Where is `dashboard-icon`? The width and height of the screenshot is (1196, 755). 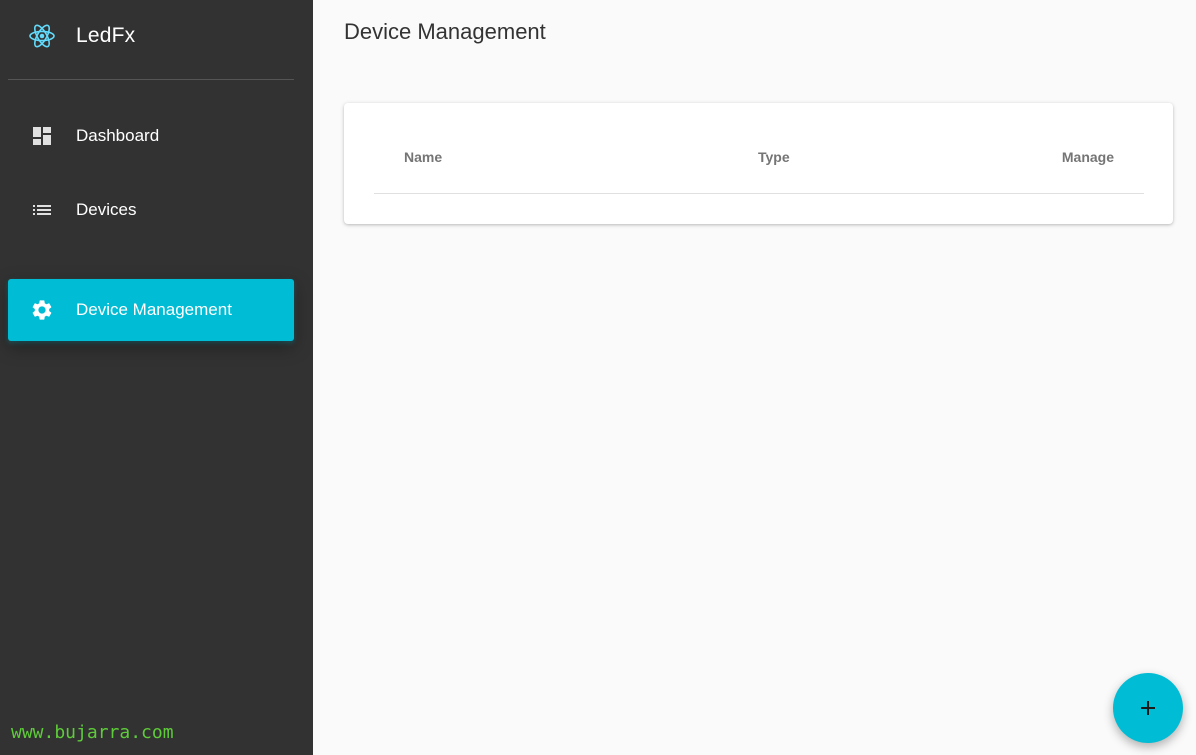 dashboard-icon is located at coordinates (42, 136).